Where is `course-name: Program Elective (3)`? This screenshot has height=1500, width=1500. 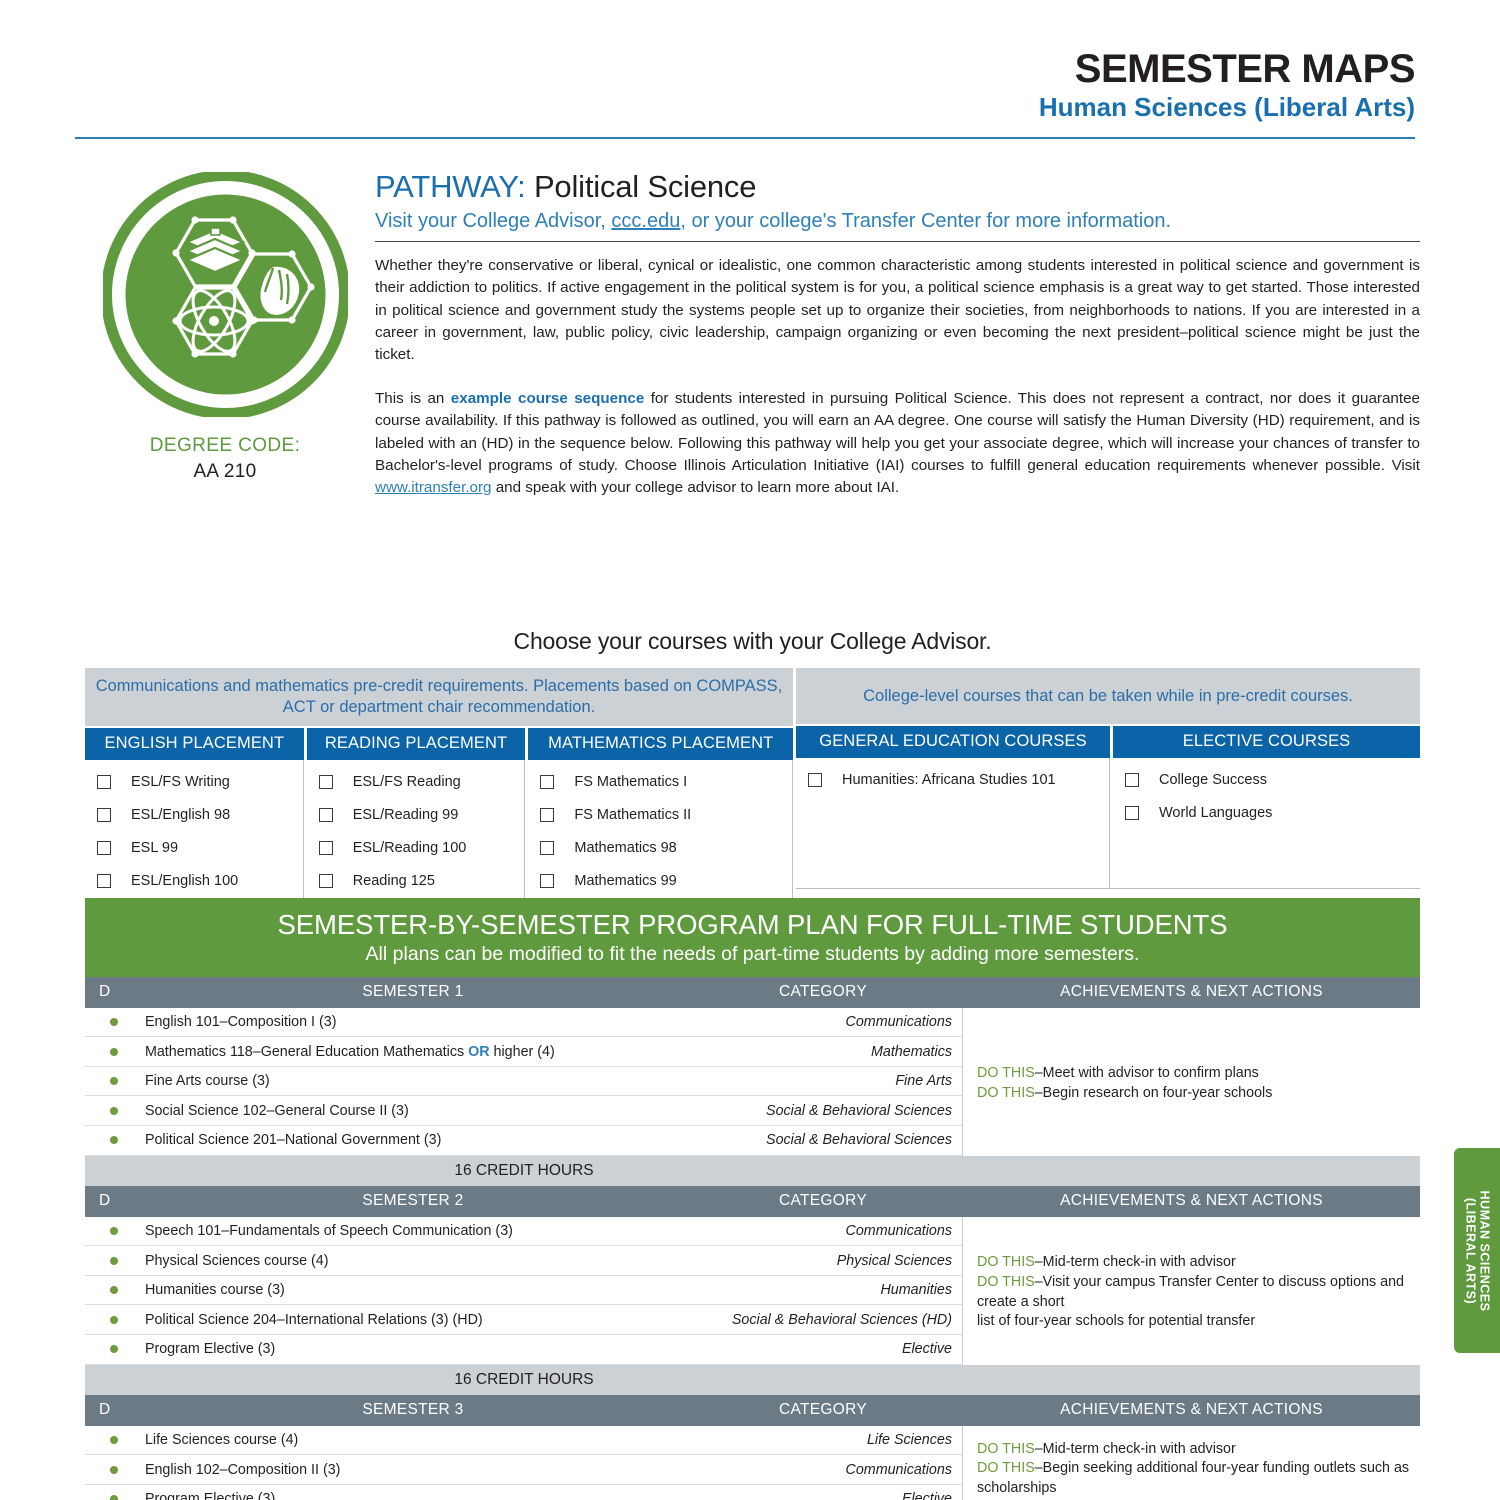 course-name: Program Elective (3) is located at coordinates (210, 1349).